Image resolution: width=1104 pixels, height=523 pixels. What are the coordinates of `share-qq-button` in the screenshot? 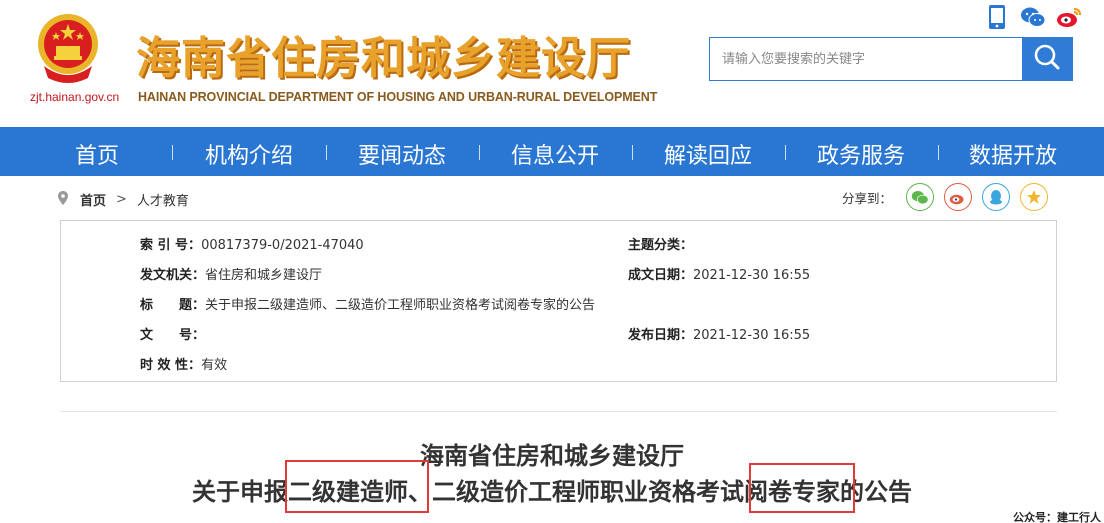 It's located at (996, 197).